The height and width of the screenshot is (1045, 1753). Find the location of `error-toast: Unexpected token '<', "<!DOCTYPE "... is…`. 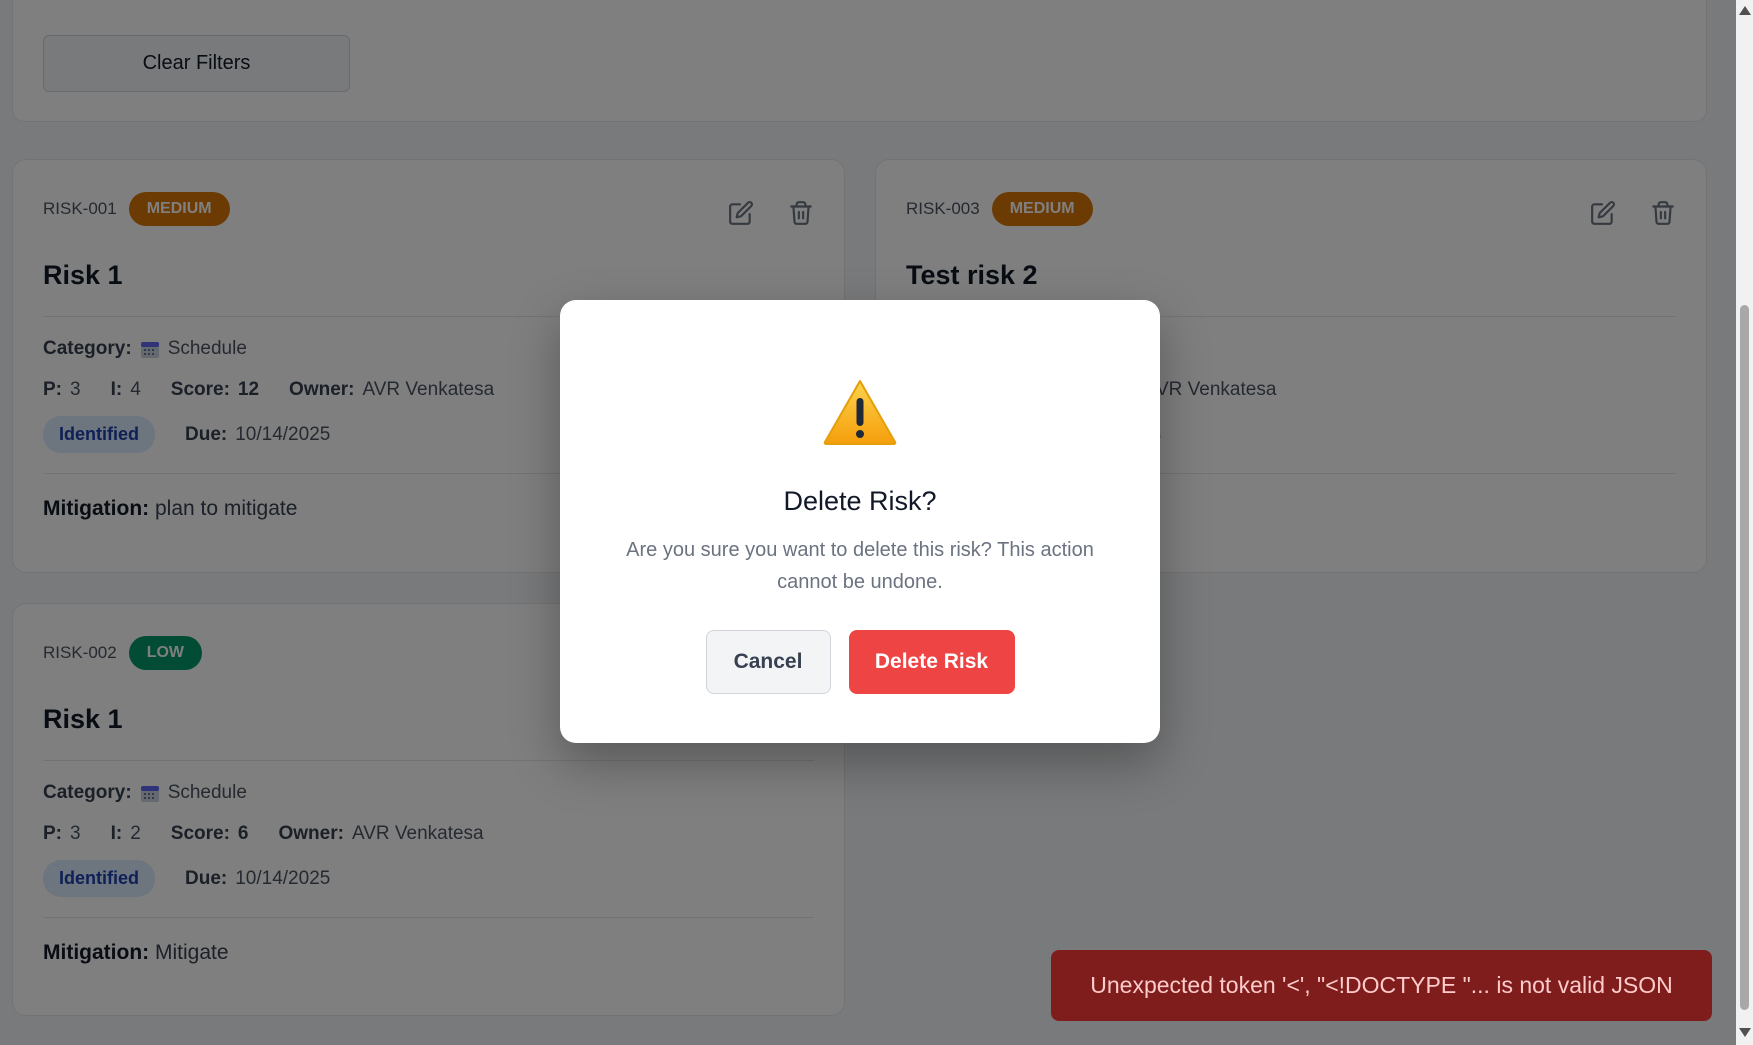

error-toast: Unexpected token '<', "<!DOCTYPE "... is… is located at coordinates (1381, 985).